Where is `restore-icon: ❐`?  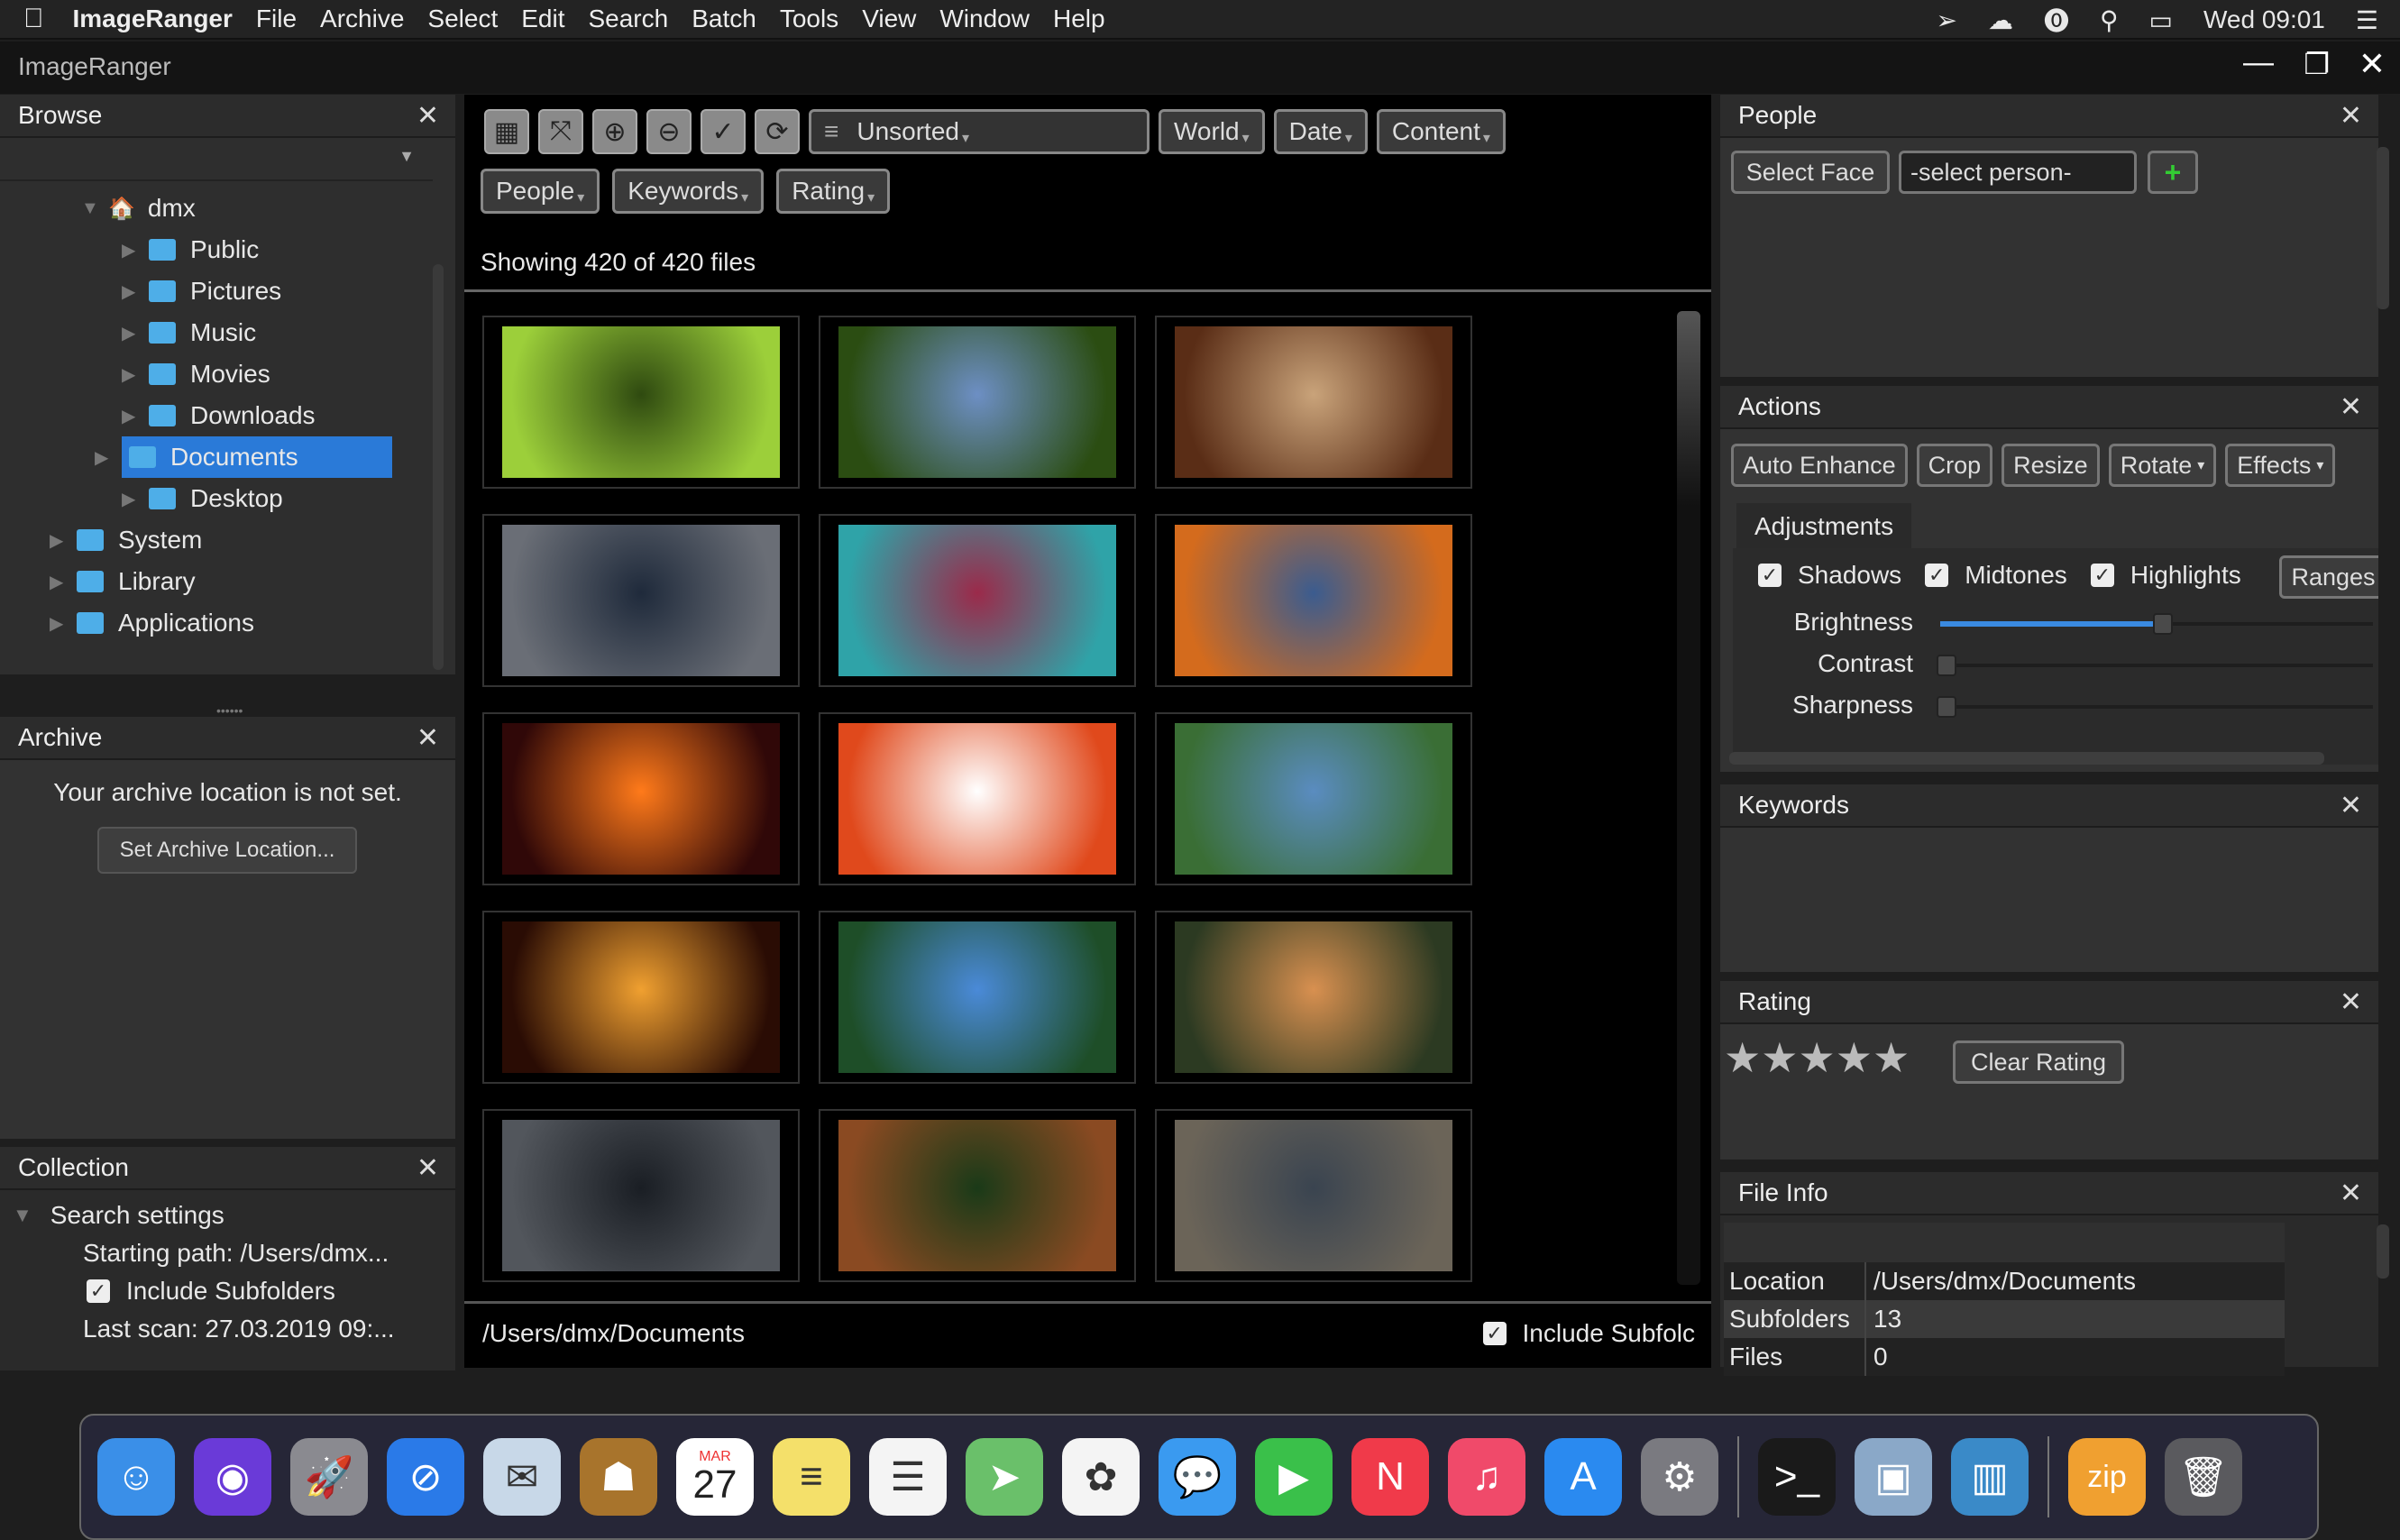
restore-icon: ❐ is located at coordinates (2317, 64).